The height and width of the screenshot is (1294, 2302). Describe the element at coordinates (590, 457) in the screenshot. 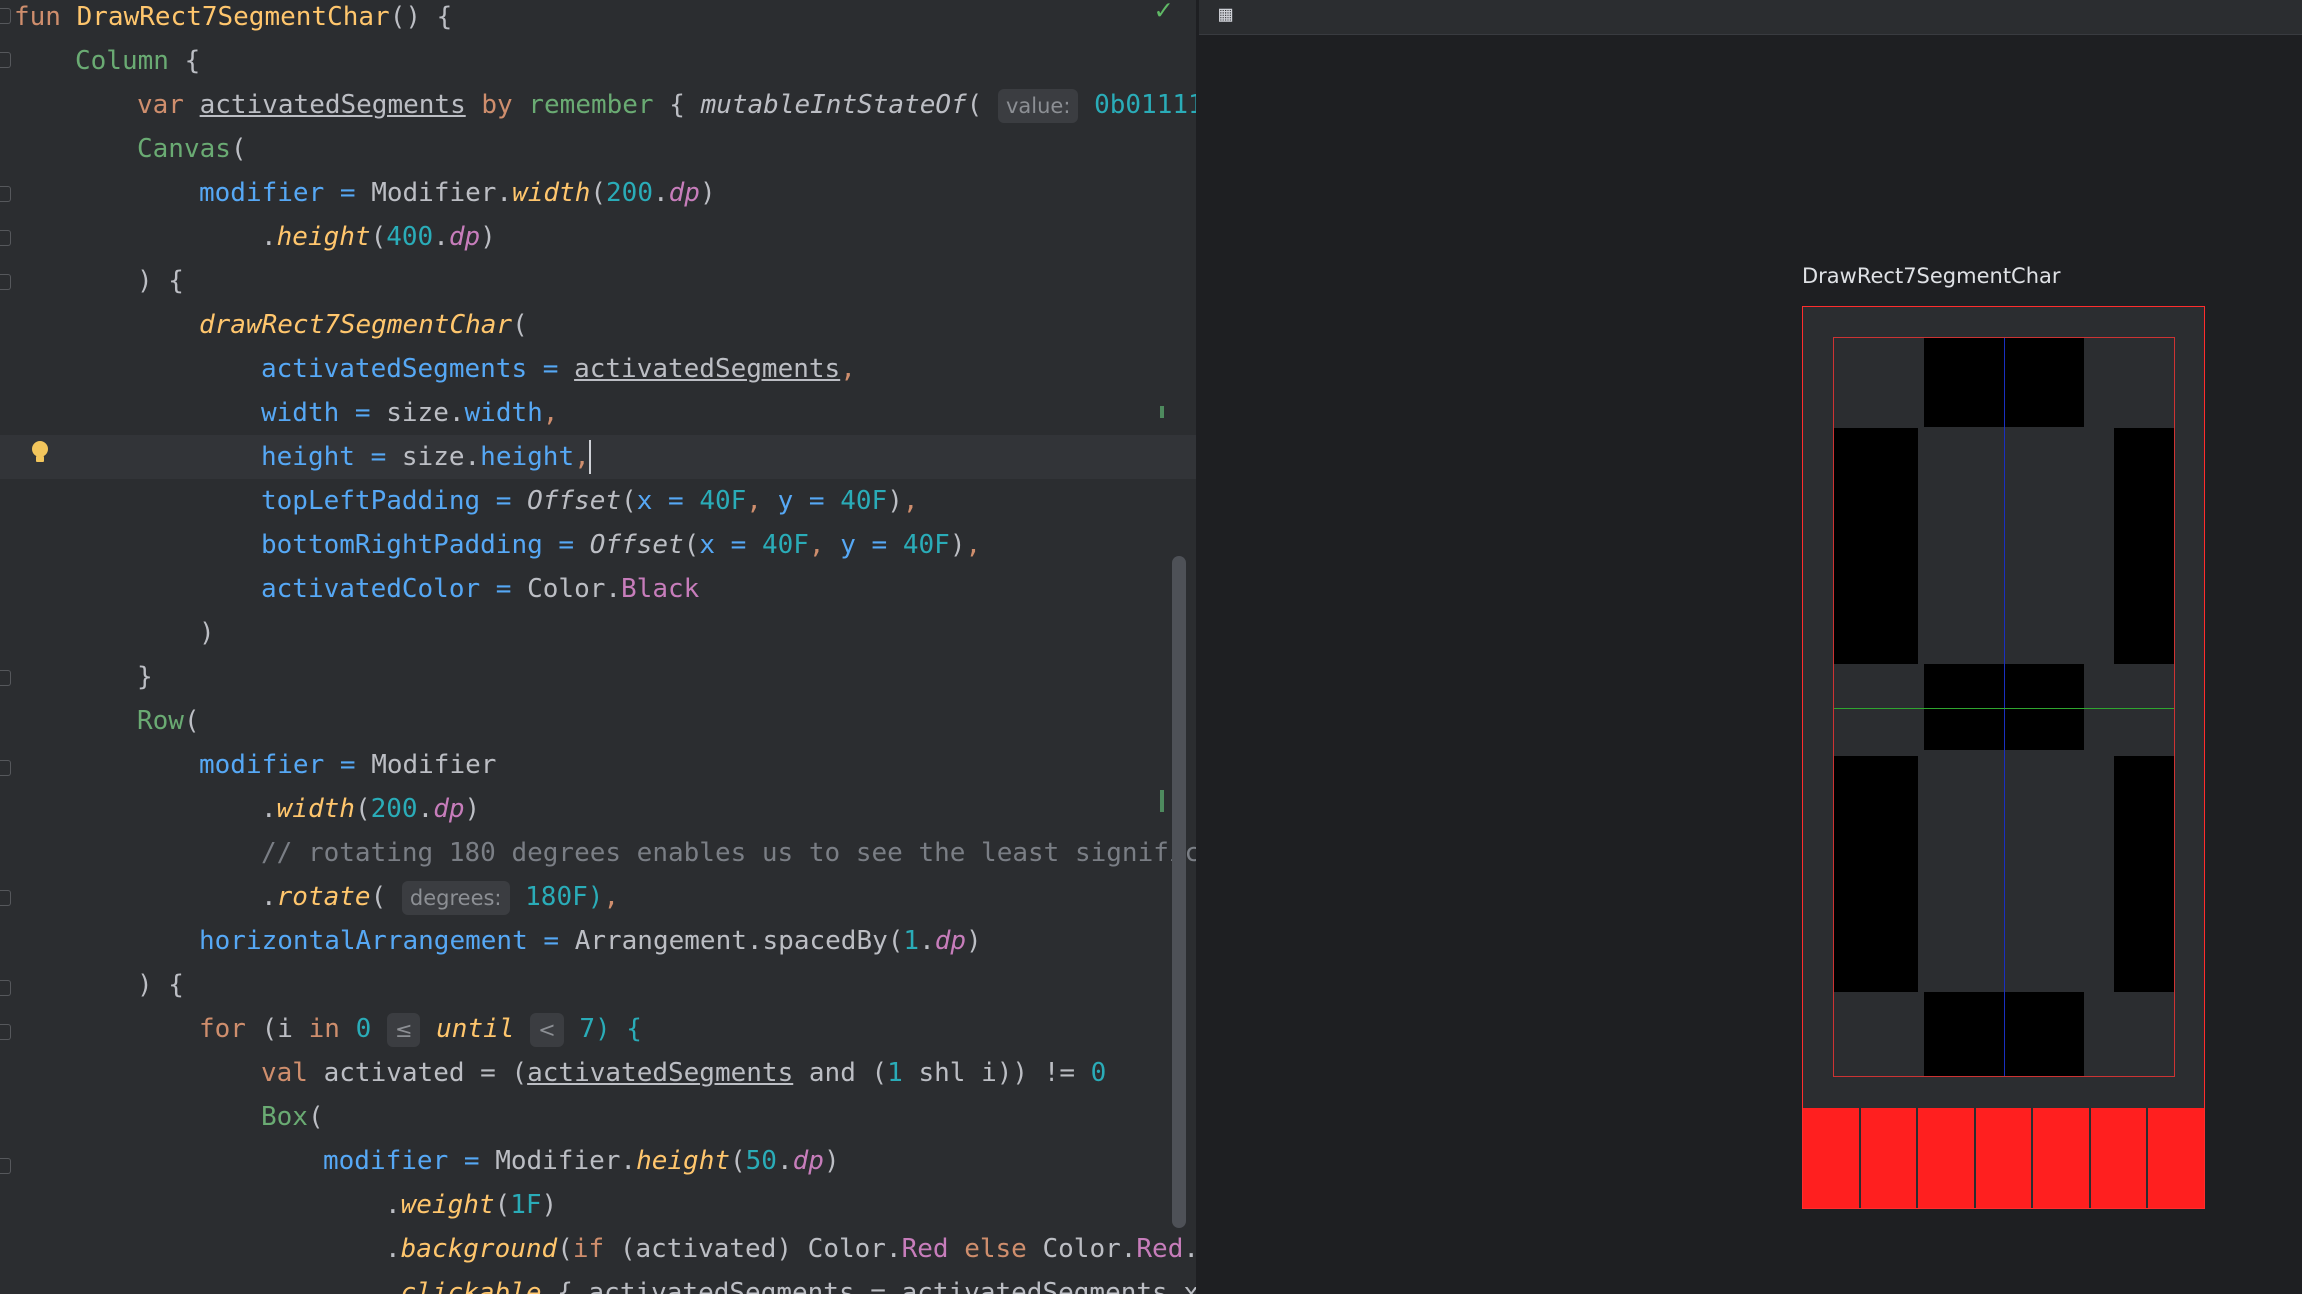

I see `text-caret` at that location.